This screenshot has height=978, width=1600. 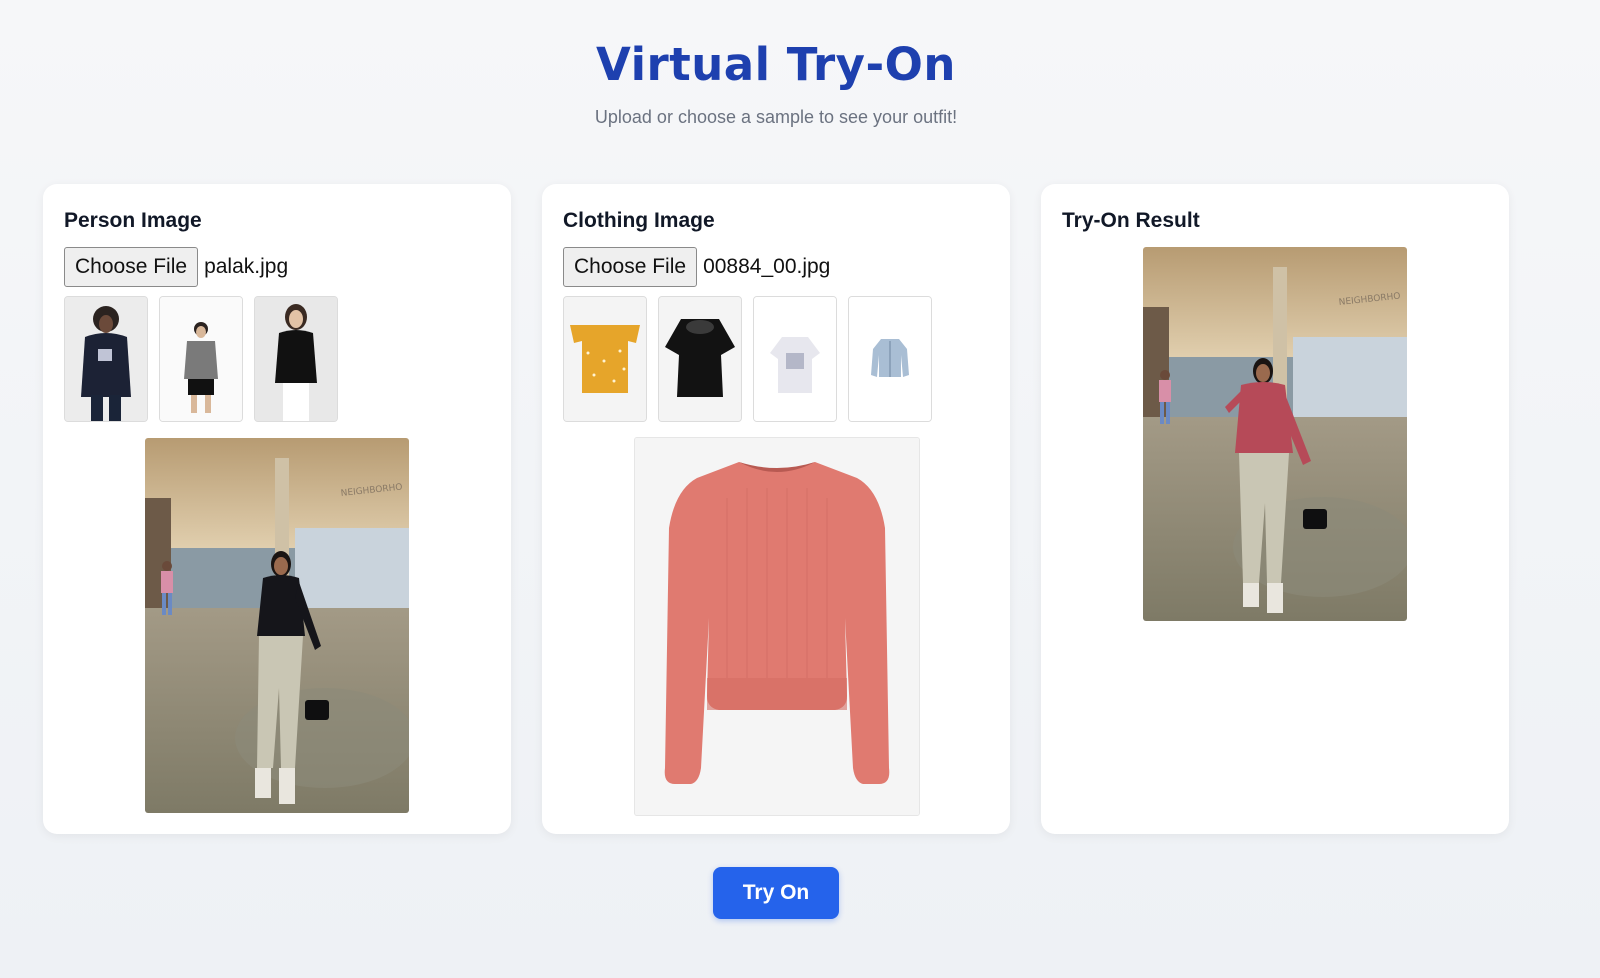 I want to click on page-title: Virtual Try-On, so click(x=776, y=64).